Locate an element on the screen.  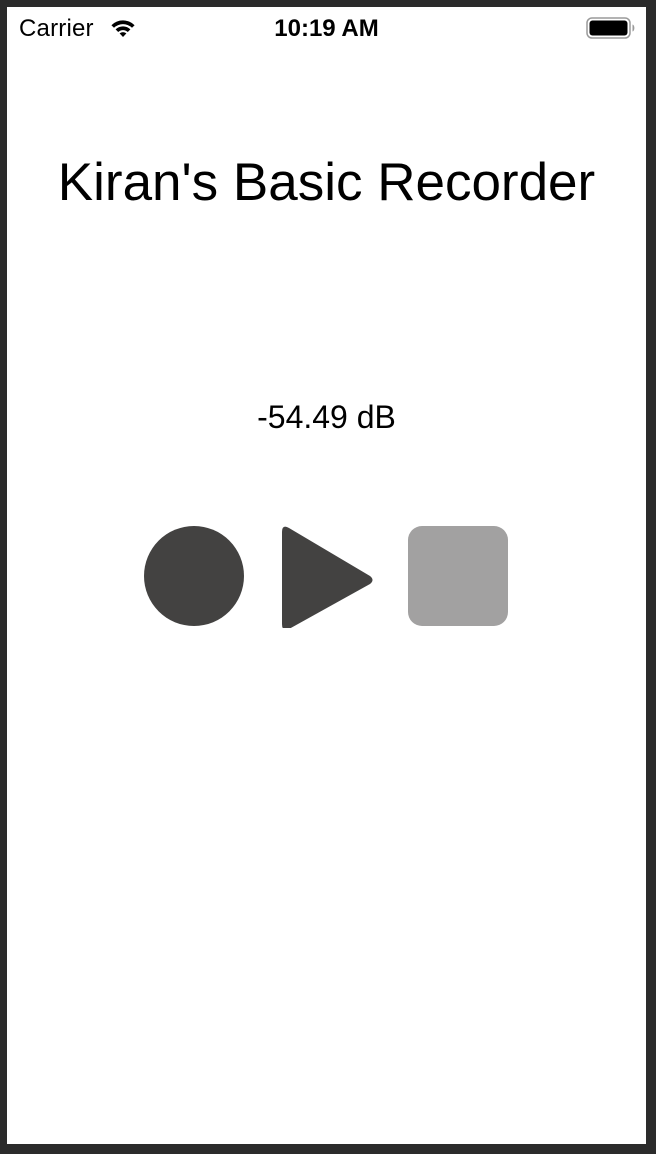
play-triangle-icon is located at coordinates (327, 577).